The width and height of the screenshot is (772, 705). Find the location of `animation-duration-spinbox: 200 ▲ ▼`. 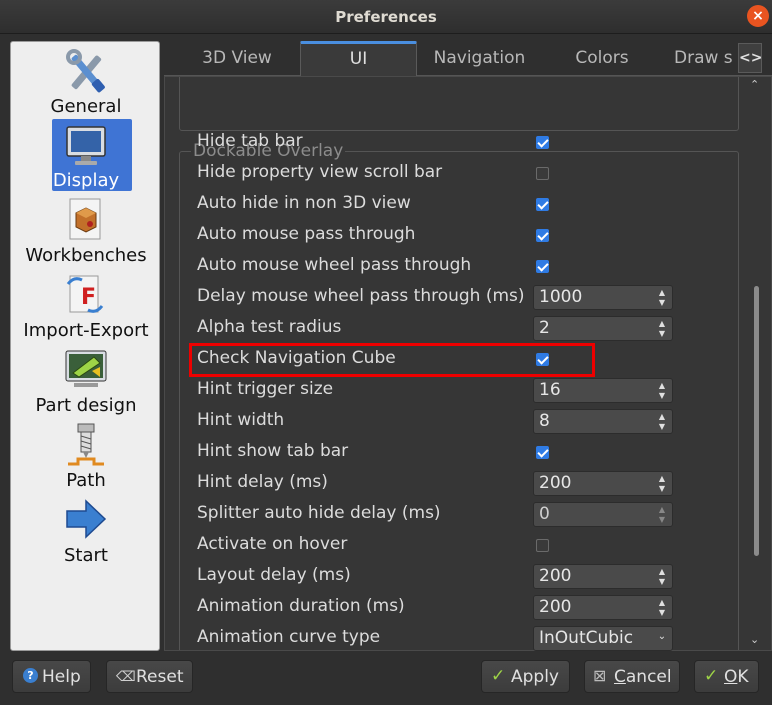

animation-duration-spinbox: 200 ▲ ▼ is located at coordinates (603, 607).